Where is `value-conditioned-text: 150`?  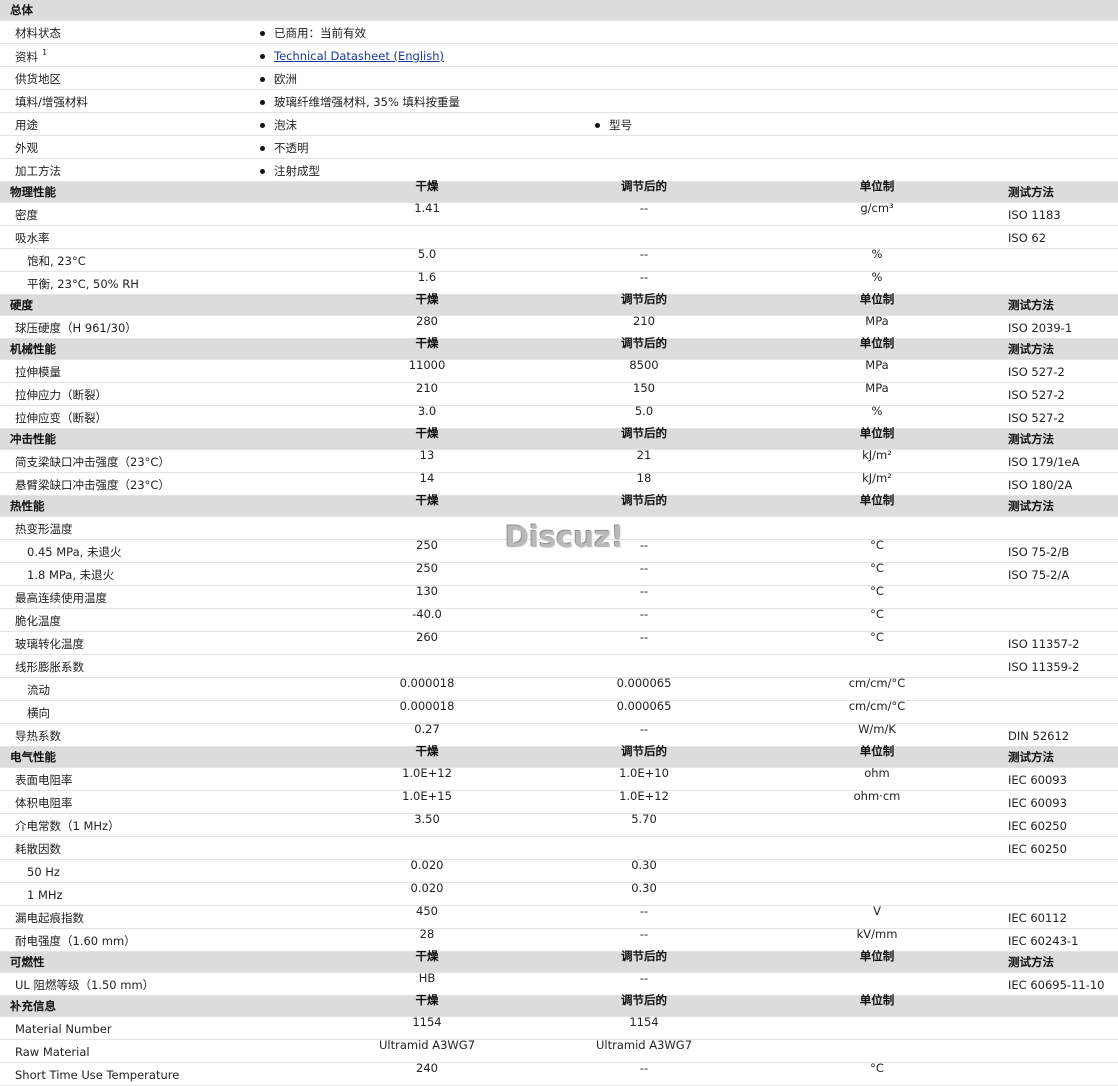
value-conditioned-text: 150 is located at coordinates (644, 388).